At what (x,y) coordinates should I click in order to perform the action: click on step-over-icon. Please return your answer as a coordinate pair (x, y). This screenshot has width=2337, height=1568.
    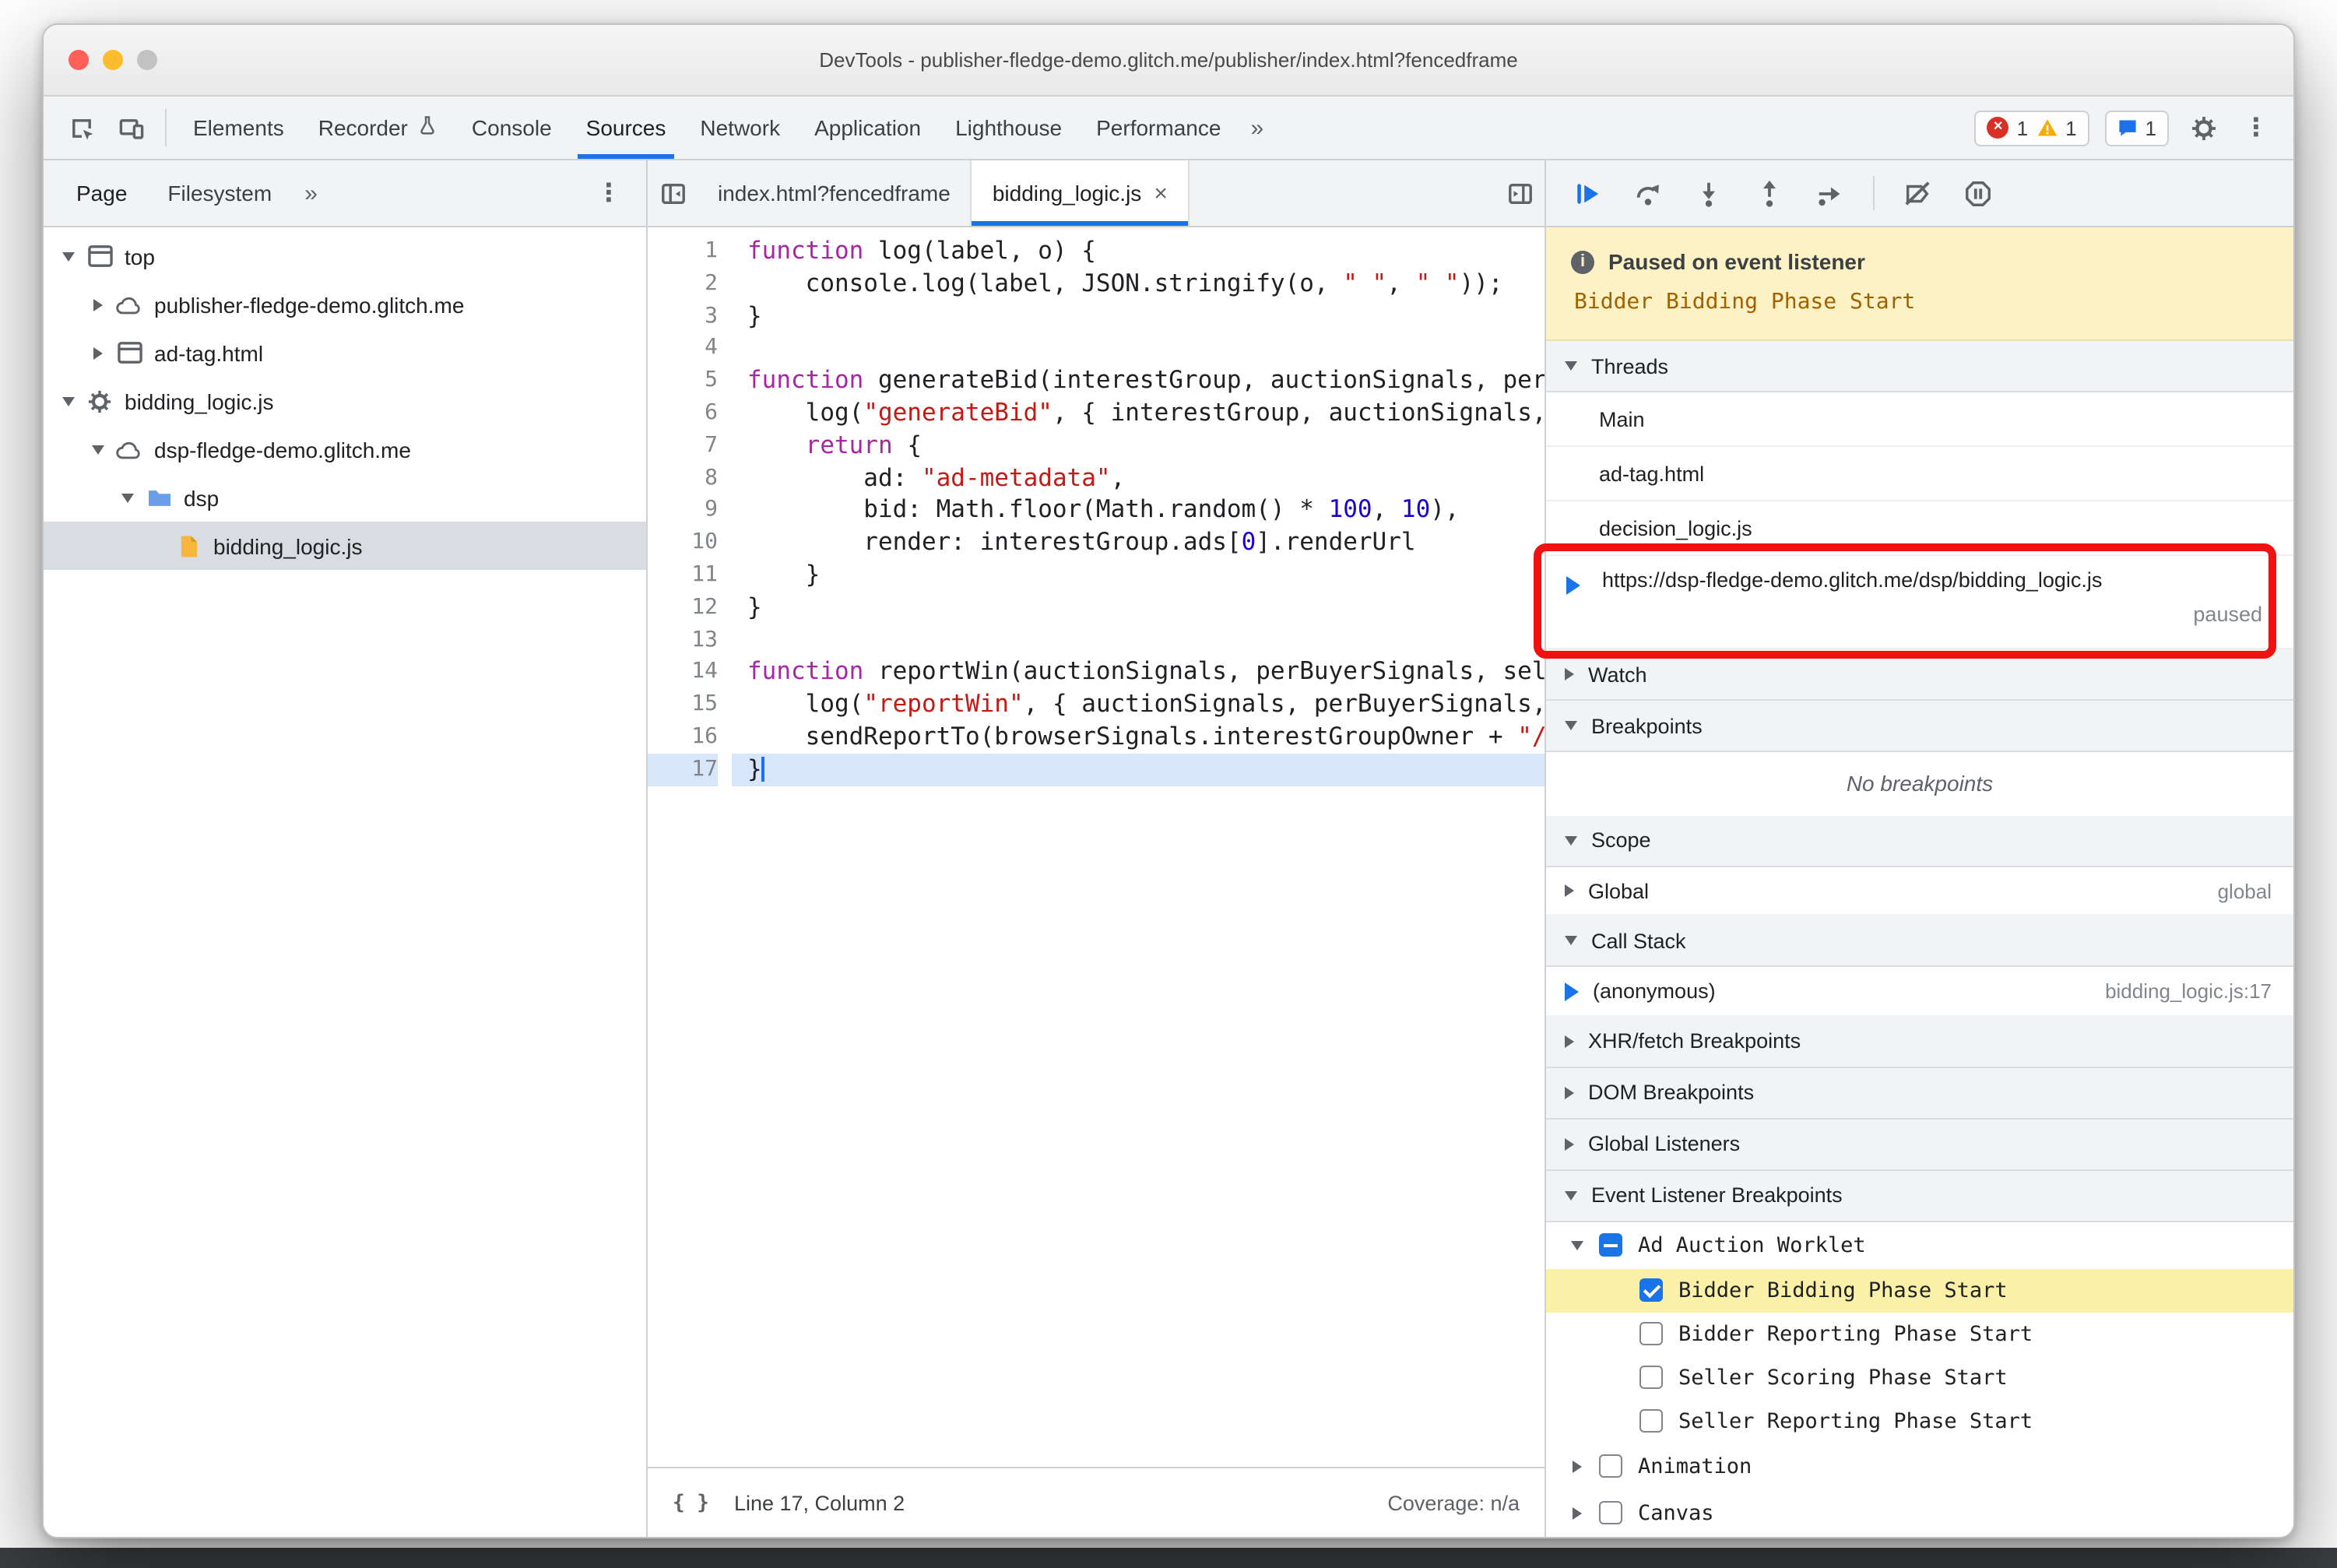
    Looking at the image, I should click on (1648, 193).